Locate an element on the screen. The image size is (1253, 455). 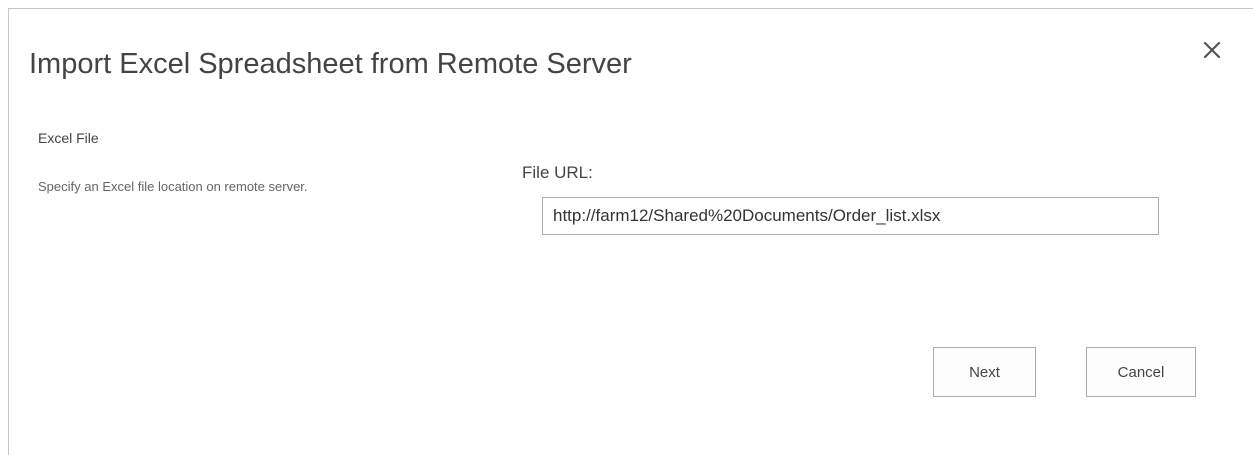
cancel-button: Cancel is located at coordinates (1141, 372).